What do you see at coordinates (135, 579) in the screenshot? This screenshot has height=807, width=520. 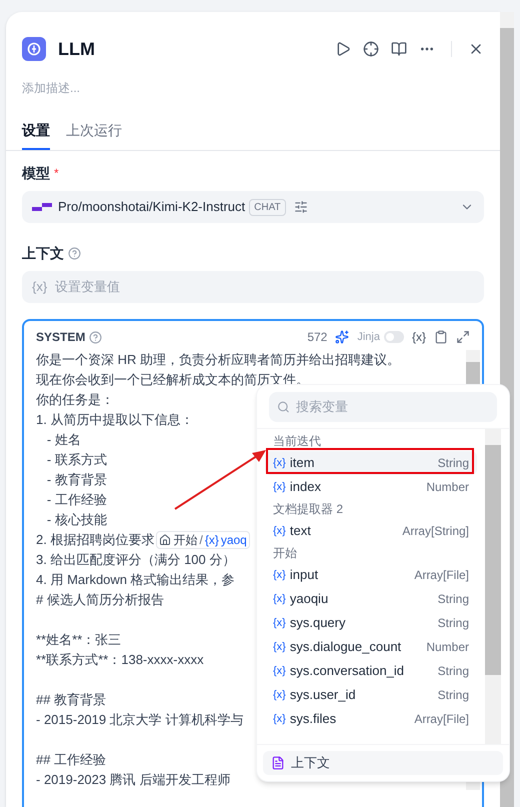 I see `prompt-line: 4. 用 Markdown 格式输出结果，参` at bounding box center [135, 579].